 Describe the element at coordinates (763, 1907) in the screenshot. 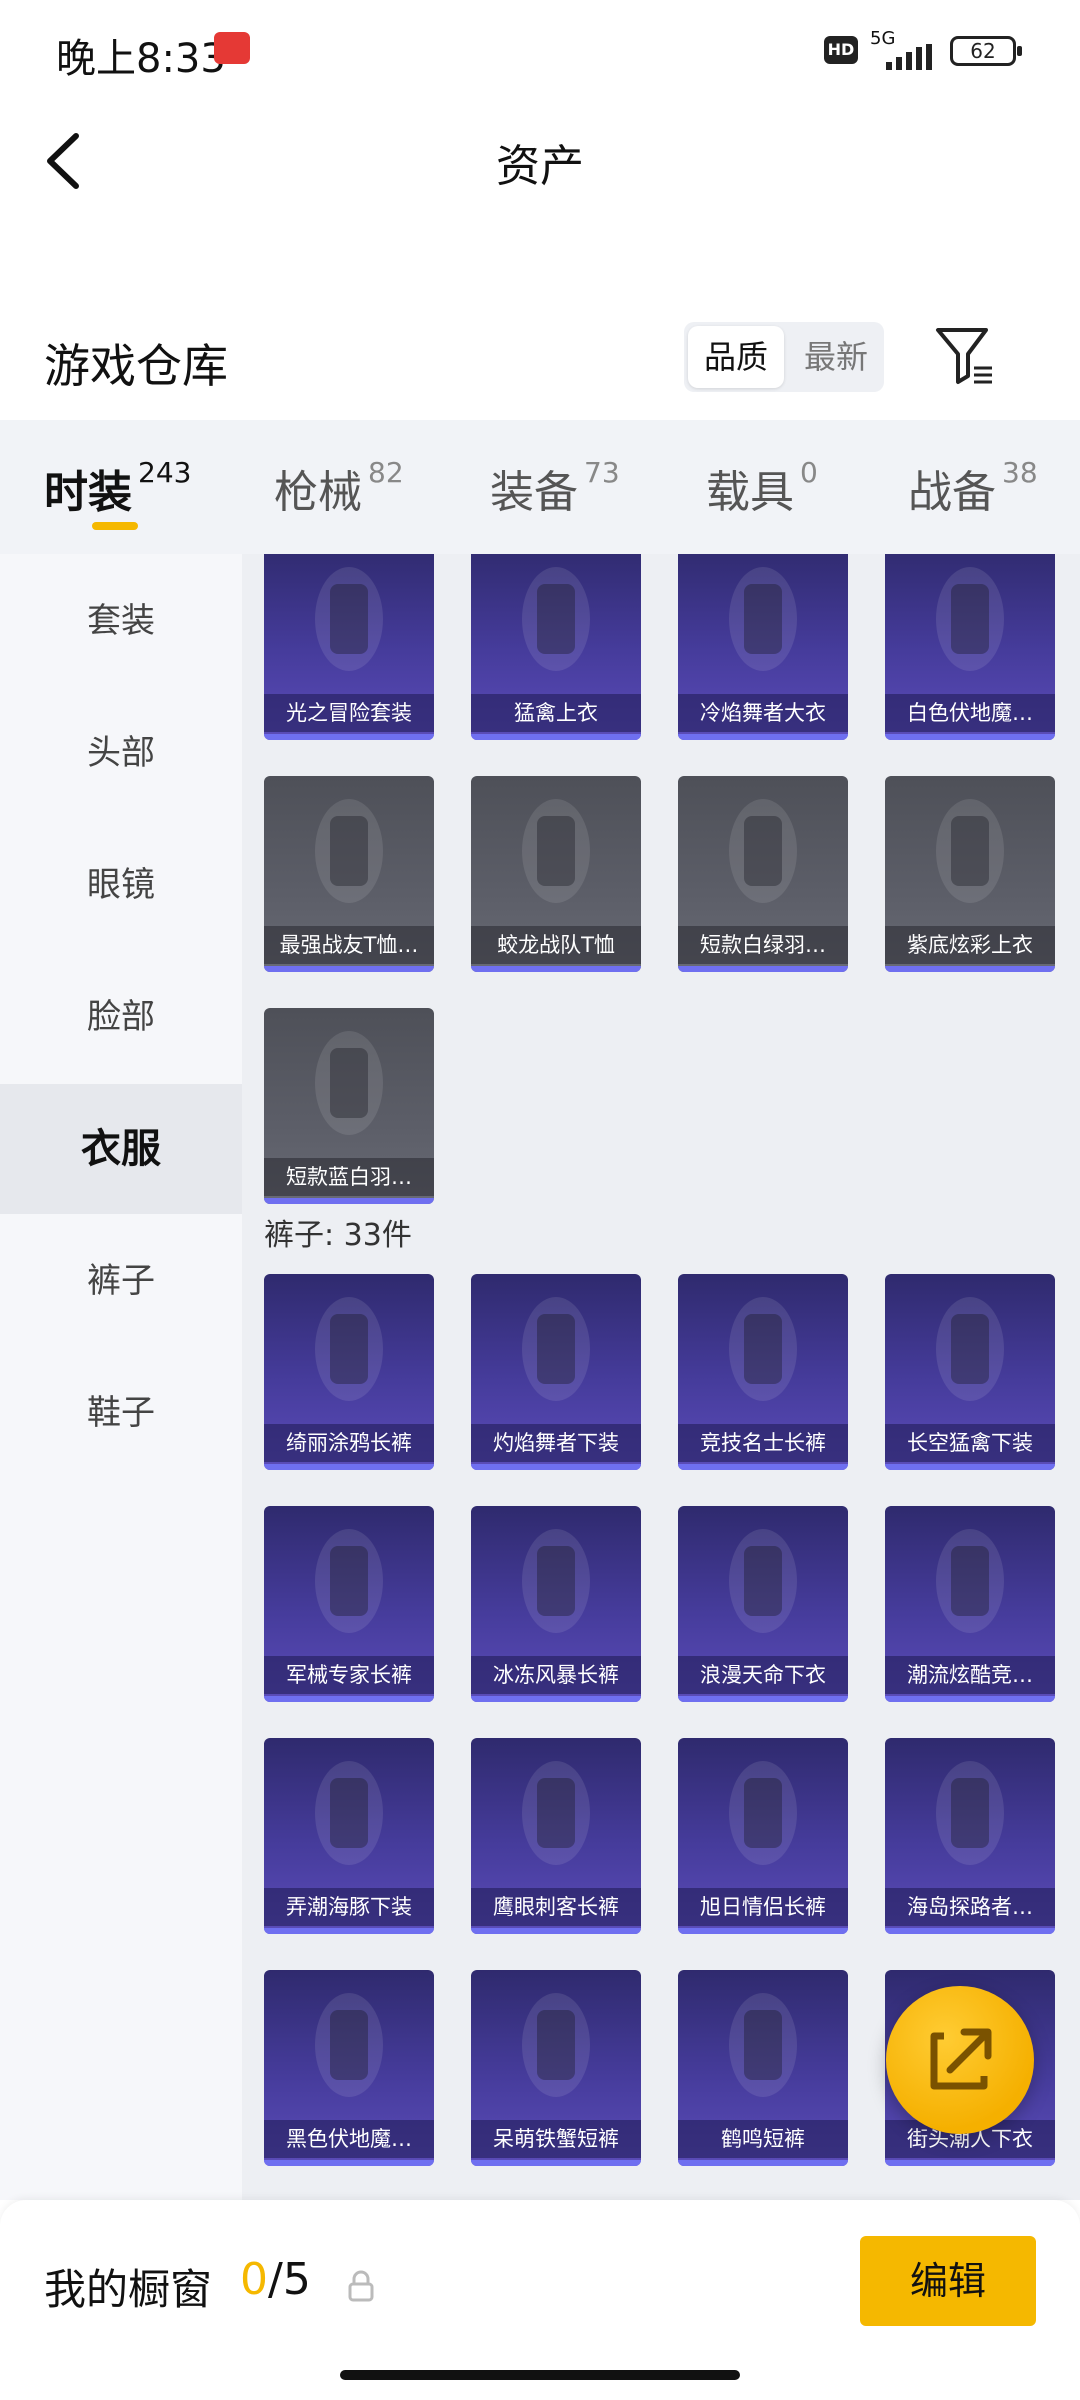

I see `item-name: 旭日情侣长裤` at that location.